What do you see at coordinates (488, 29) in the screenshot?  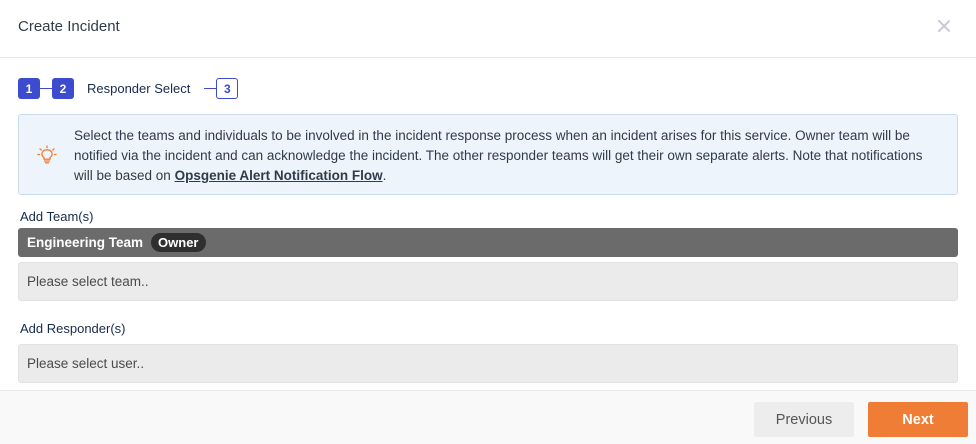 I see `dialog-header: Create Incident` at bounding box center [488, 29].